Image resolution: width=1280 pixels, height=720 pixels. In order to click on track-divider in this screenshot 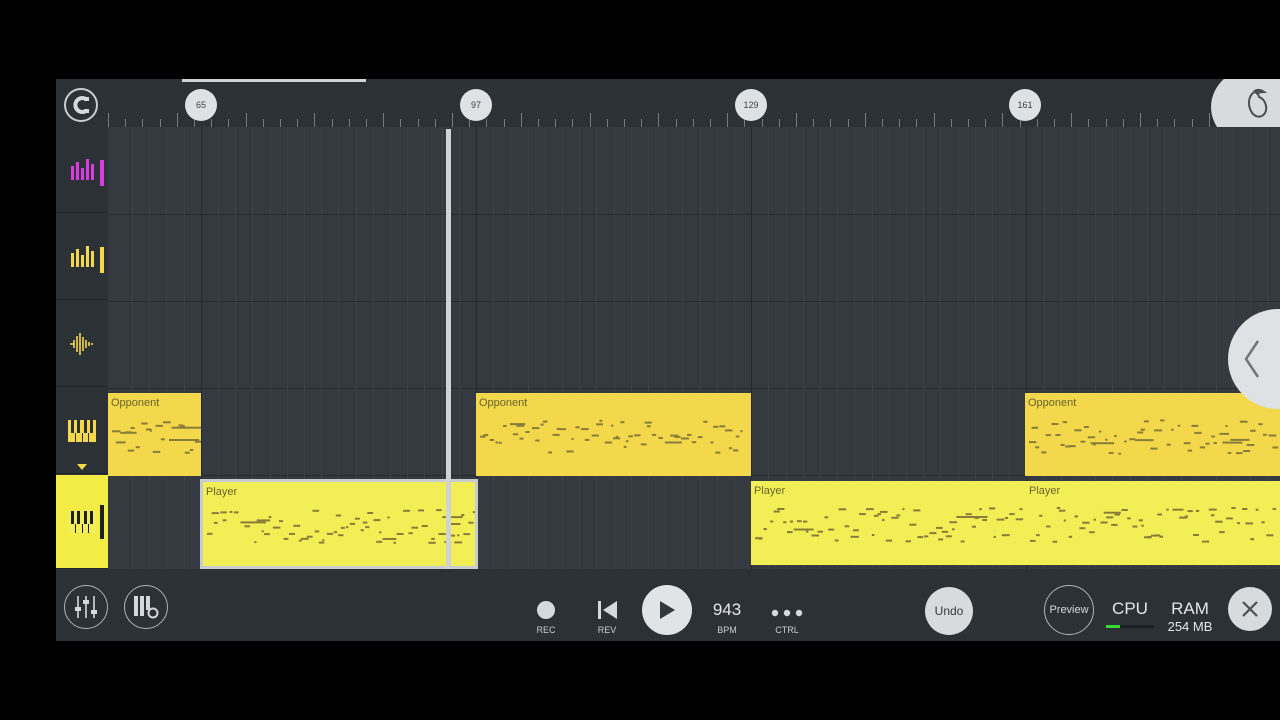, I will do `click(694, 301)`.